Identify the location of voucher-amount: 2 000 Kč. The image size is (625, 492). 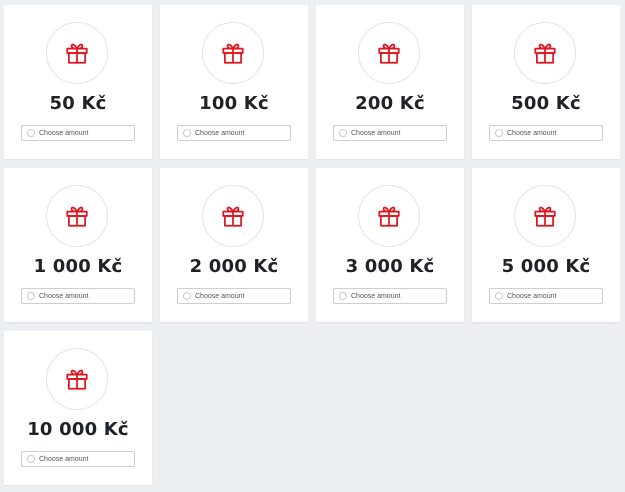
(234, 266).